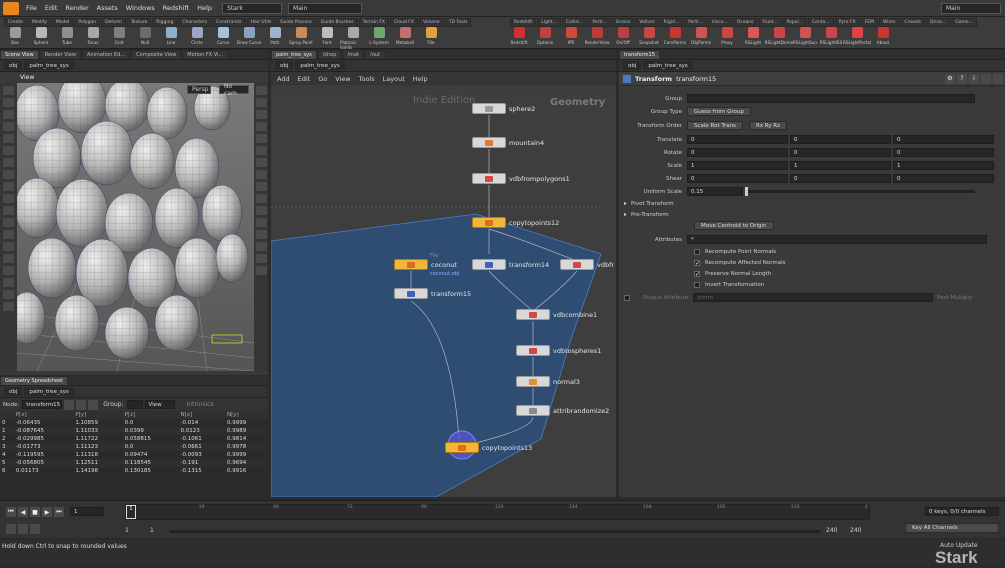 This screenshot has width=1005, height=568. Describe the element at coordinates (134, 439) in the screenshot. I see `table-row: 2 -0.029985 1.11722 0.058815 -0.1061 0.9814` at that location.